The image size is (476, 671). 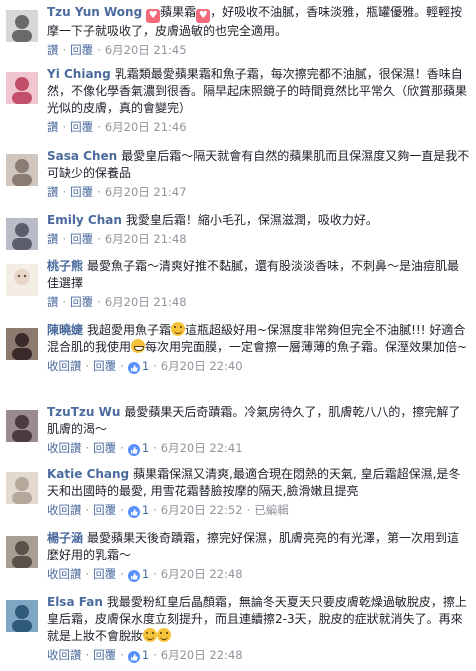 What do you see at coordinates (138, 346) in the screenshot?
I see `grin-emoji-icon` at bounding box center [138, 346].